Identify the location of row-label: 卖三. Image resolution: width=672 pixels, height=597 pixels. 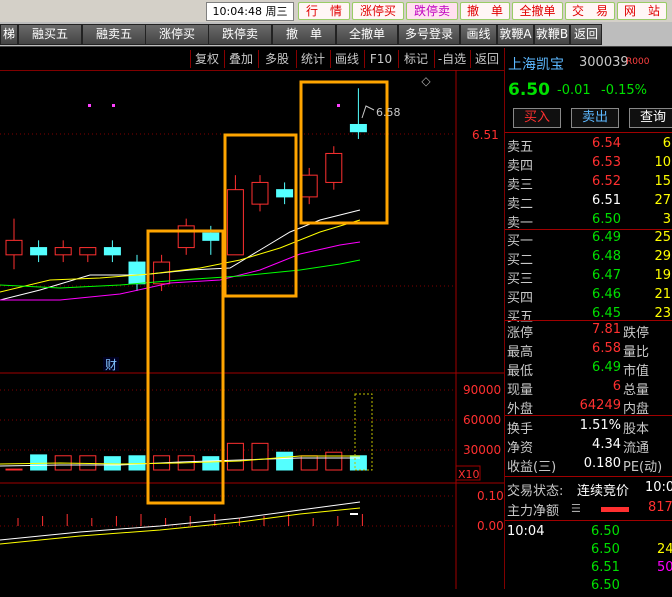
(520, 185).